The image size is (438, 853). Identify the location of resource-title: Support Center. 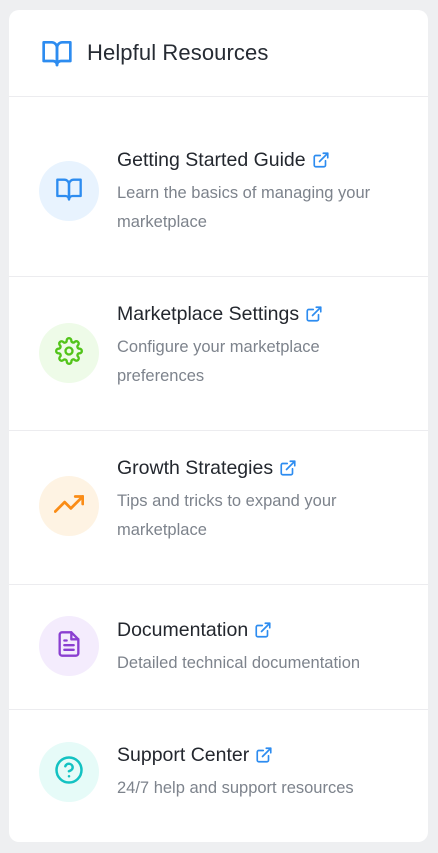
(183, 755).